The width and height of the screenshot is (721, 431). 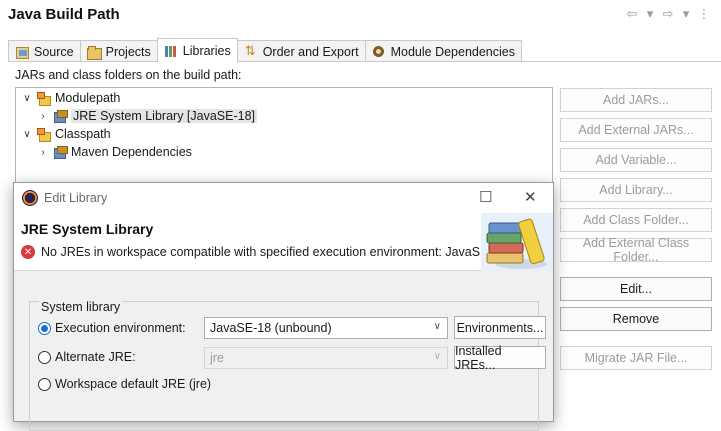 I want to click on execution-environment-radio, so click(x=44, y=328).